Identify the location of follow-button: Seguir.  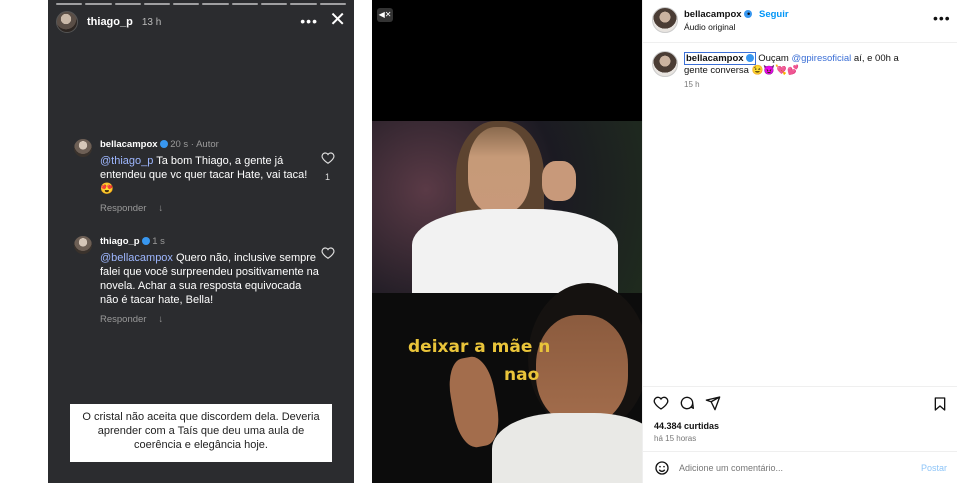
(774, 14).